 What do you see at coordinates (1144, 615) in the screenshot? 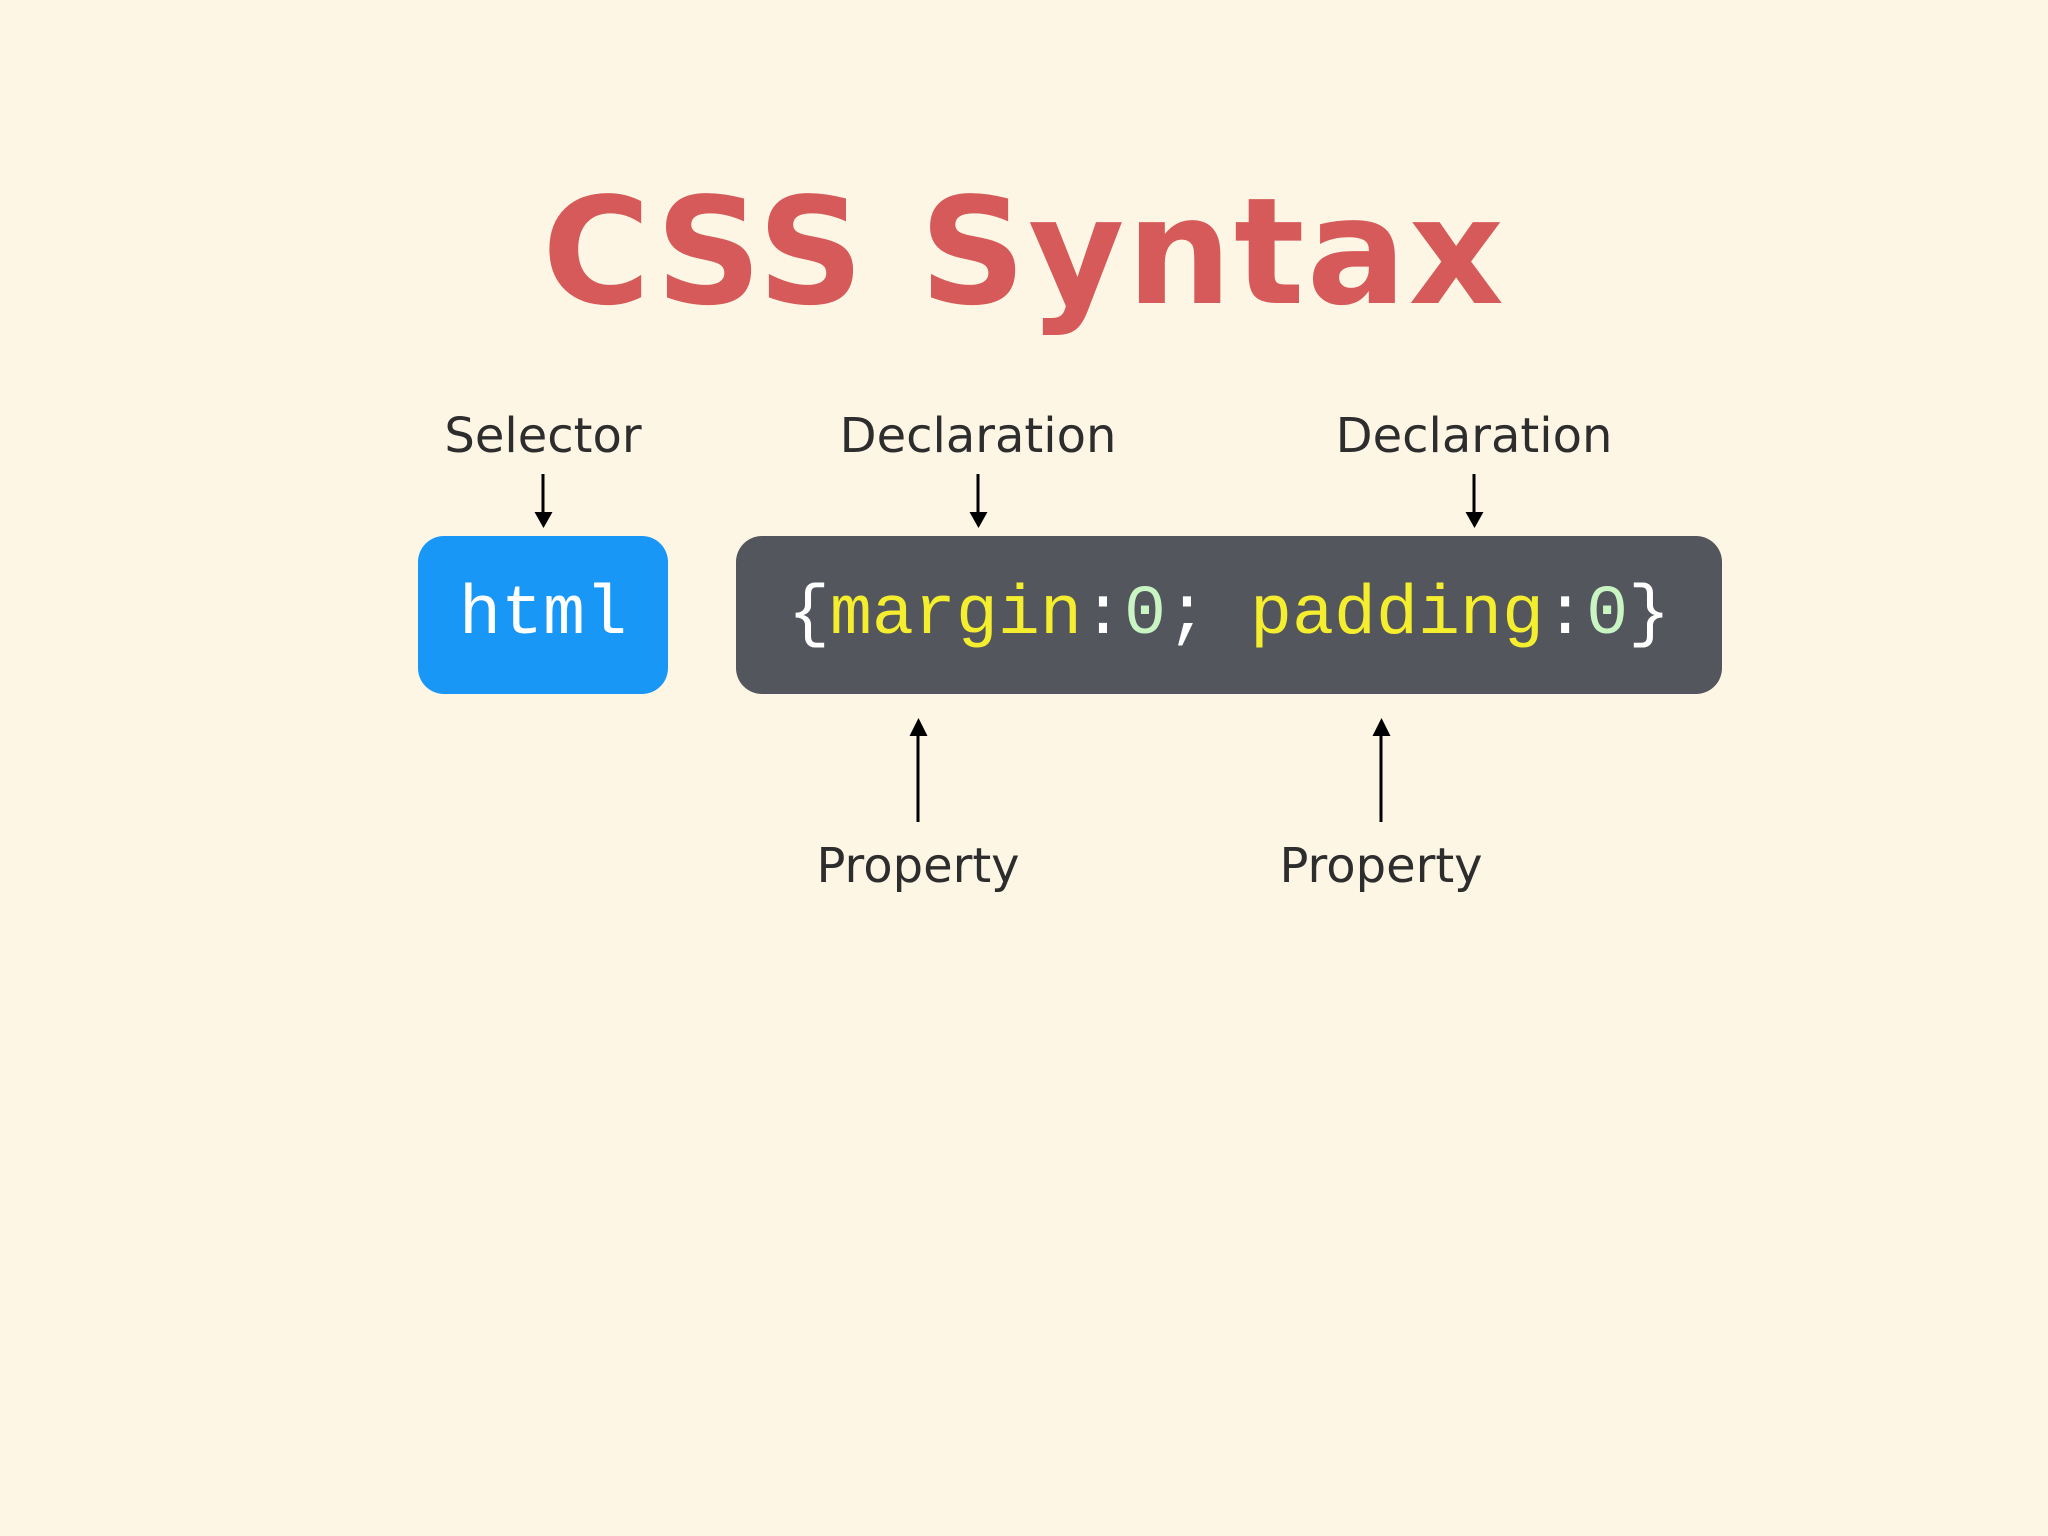
I see `value-1: 0` at bounding box center [1144, 615].